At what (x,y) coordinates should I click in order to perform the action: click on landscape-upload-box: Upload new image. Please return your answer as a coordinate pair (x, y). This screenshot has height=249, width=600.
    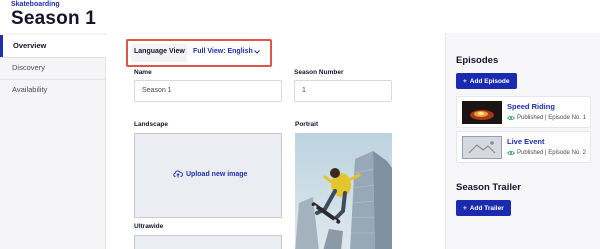
    Looking at the image, I should click on (208, 175).